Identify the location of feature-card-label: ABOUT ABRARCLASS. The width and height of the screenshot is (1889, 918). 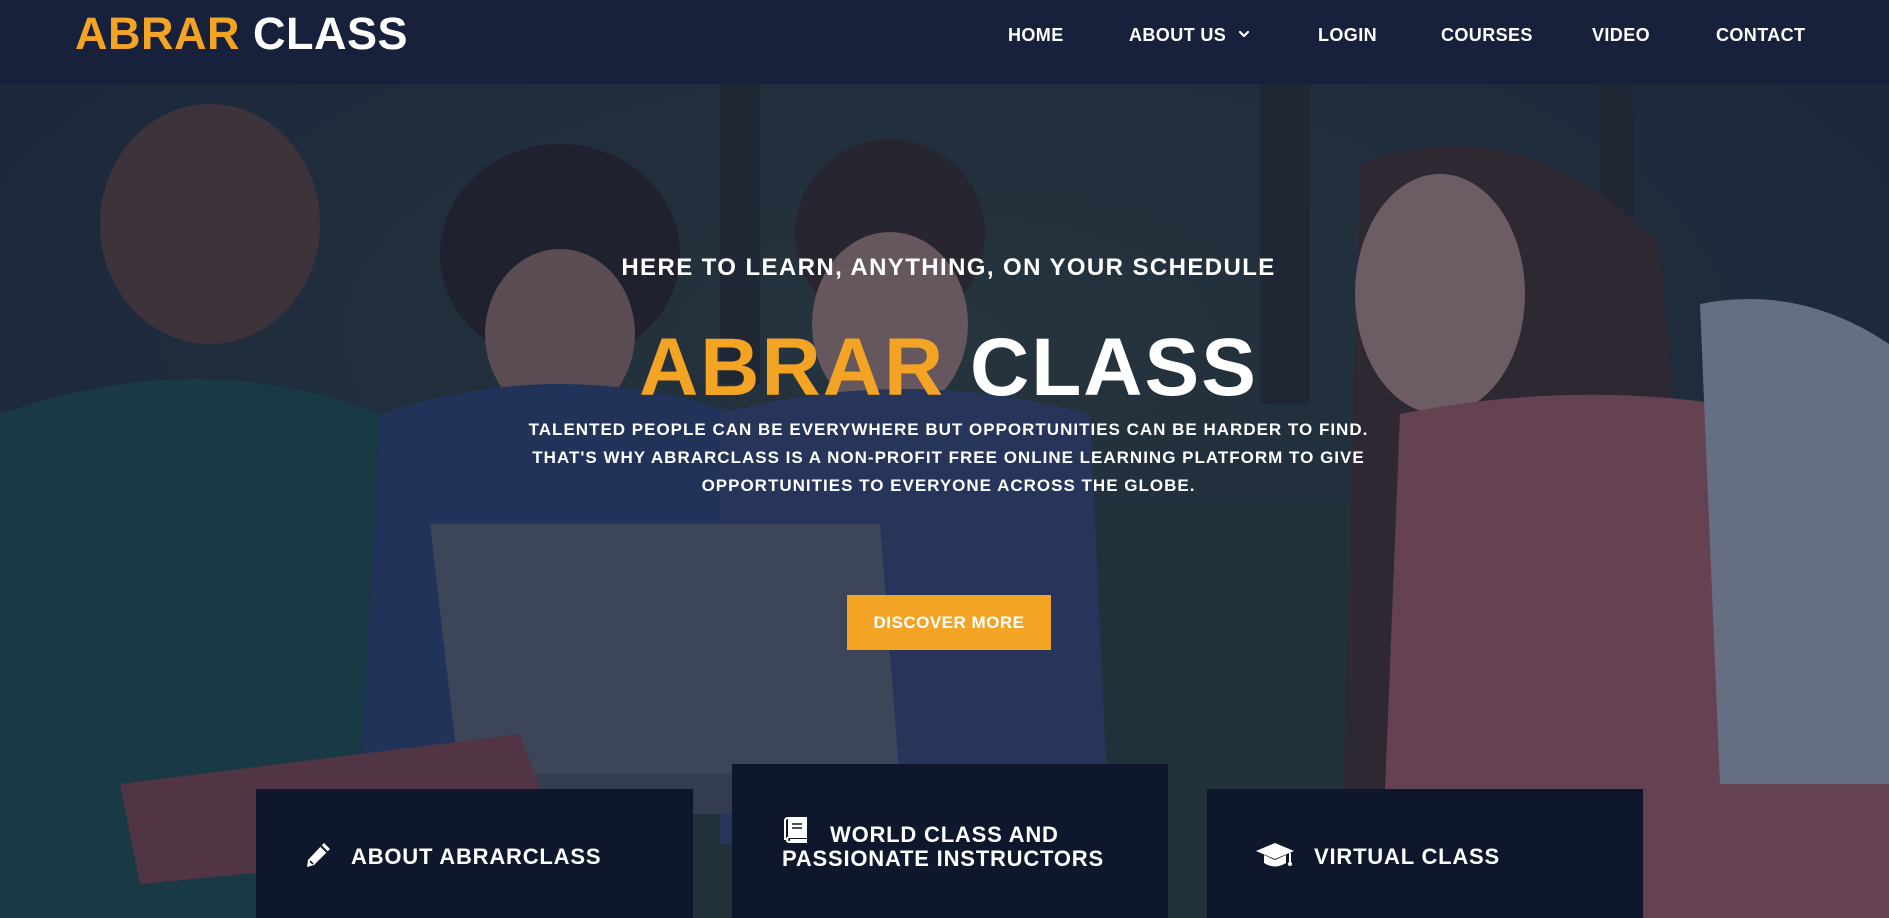
(476, 856).